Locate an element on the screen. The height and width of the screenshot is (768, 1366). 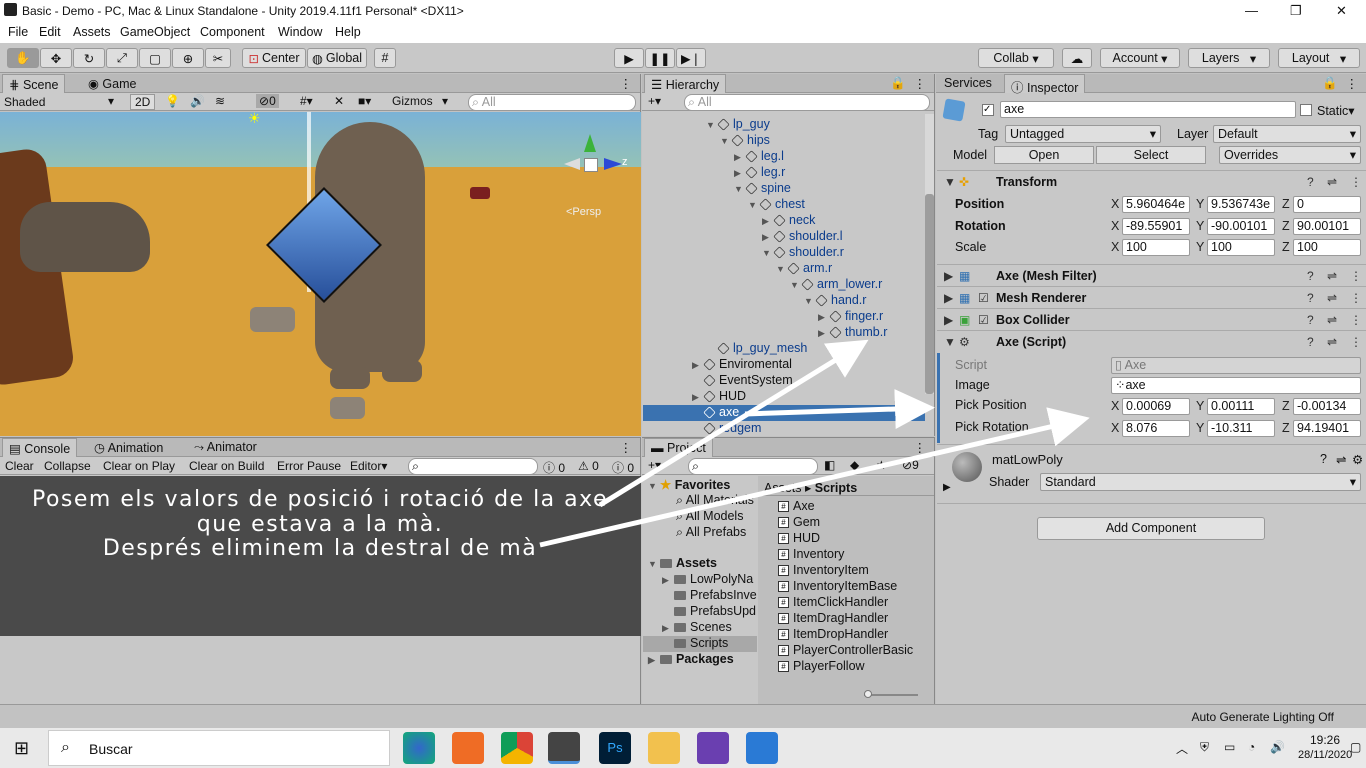
tray-chevron-icon: ︿ is located at coordinates (1182, 748).